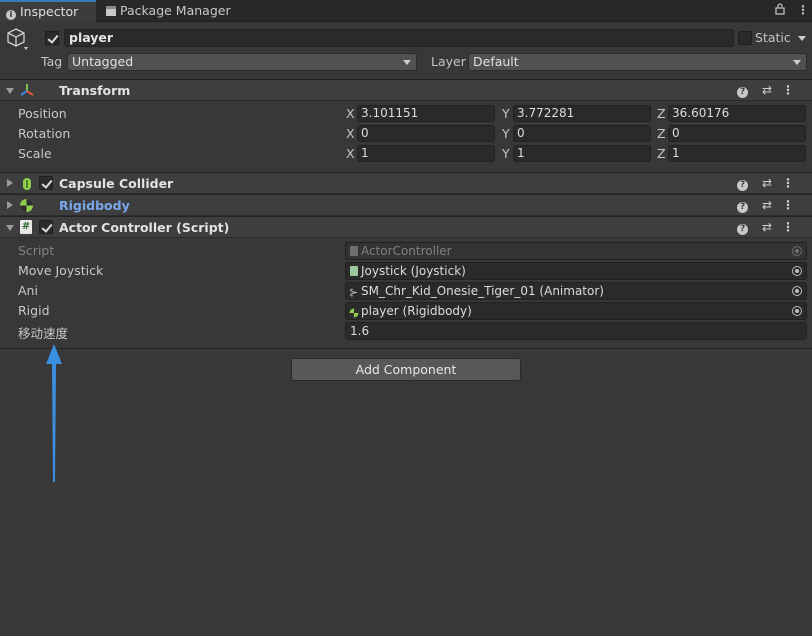 The width and height of the screenshot is (812, 636). I want to click on ani-value: SM_Chr_Kid_Onesie_Tiger_01 (Animator), so click(482, 291).